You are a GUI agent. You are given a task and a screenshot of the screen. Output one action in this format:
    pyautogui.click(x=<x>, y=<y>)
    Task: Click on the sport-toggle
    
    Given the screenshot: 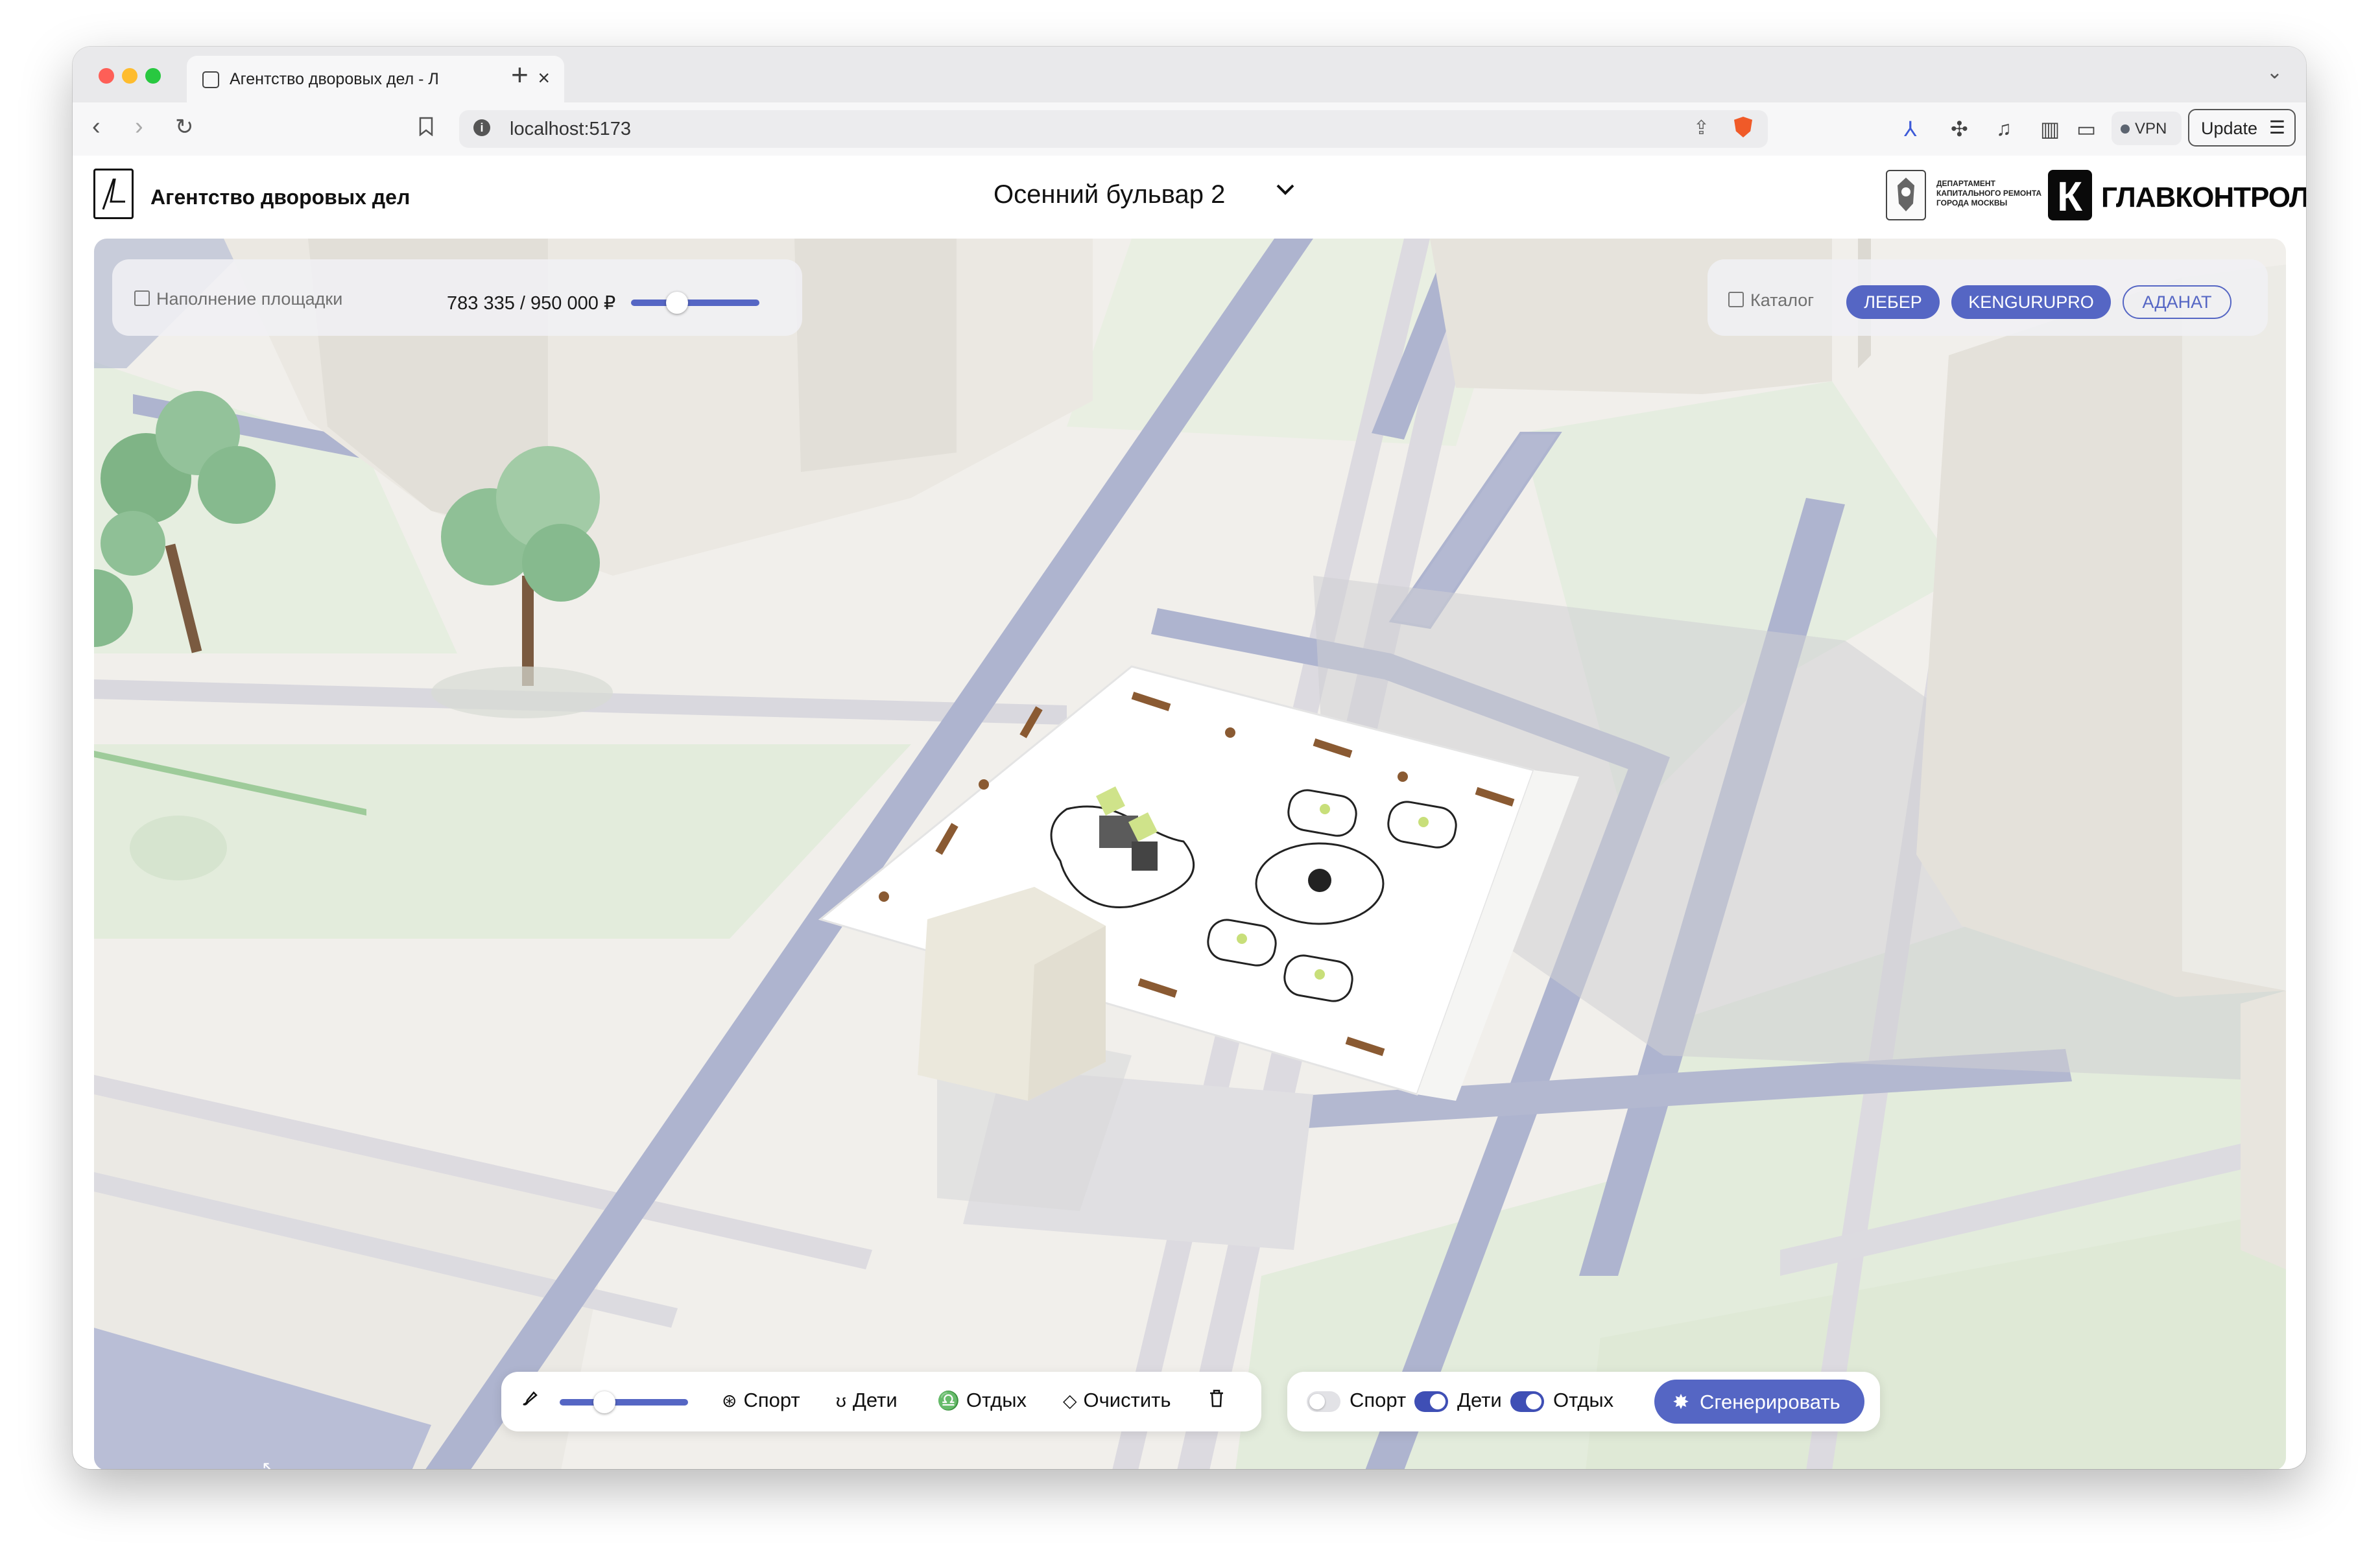 What is the action you would take?
    pyautogui.click(x=1324, y=1401)
    